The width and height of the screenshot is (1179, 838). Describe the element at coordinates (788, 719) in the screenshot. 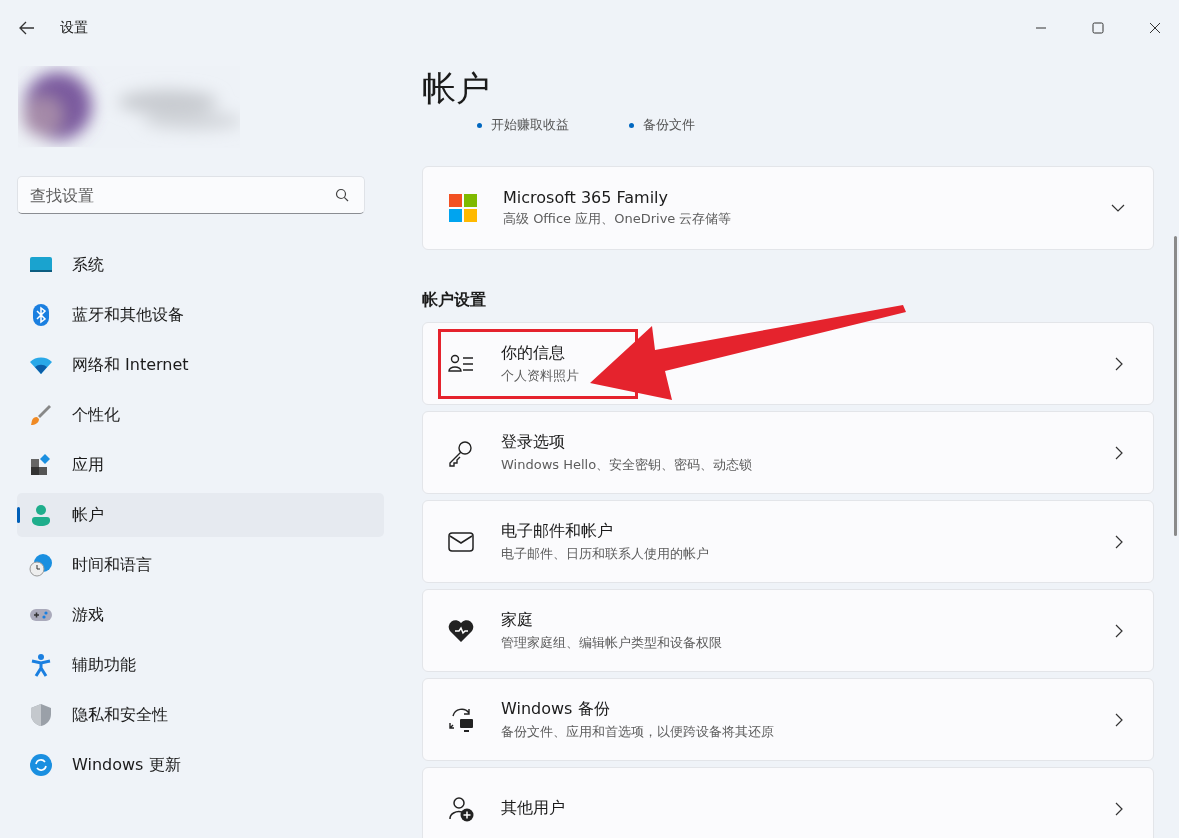

I see `settings-row: Windows 备份 备份文件、应用和首选项，以便跨设备将其还原` at that location.